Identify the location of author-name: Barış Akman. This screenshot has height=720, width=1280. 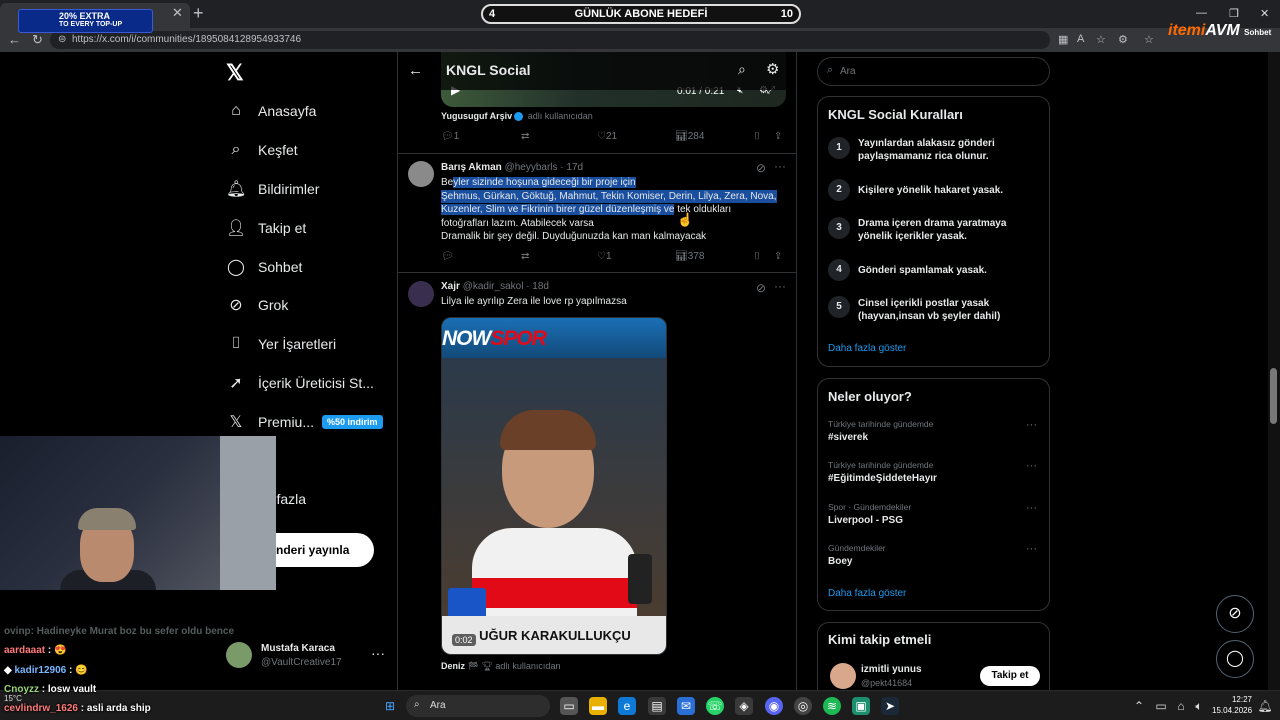
(471, 167).